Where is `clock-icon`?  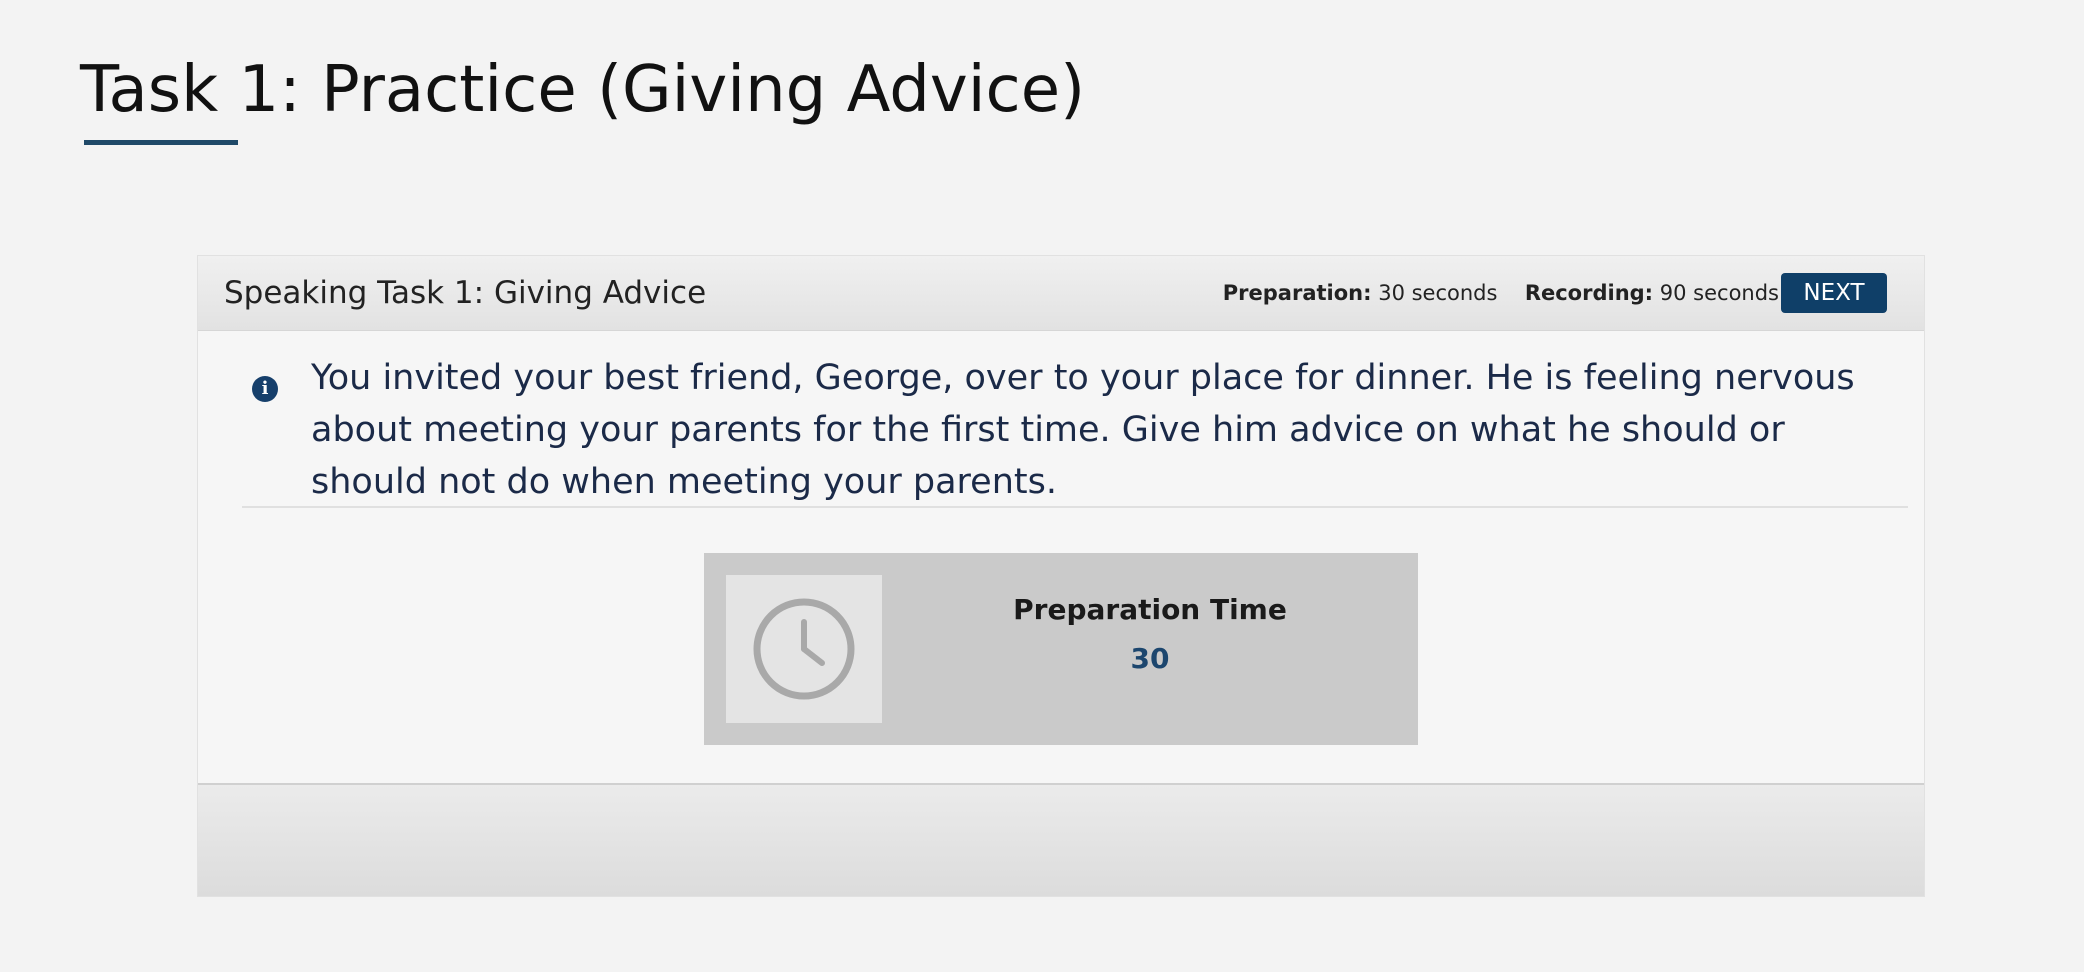 clock-icon is located at coordinates (804, 649).